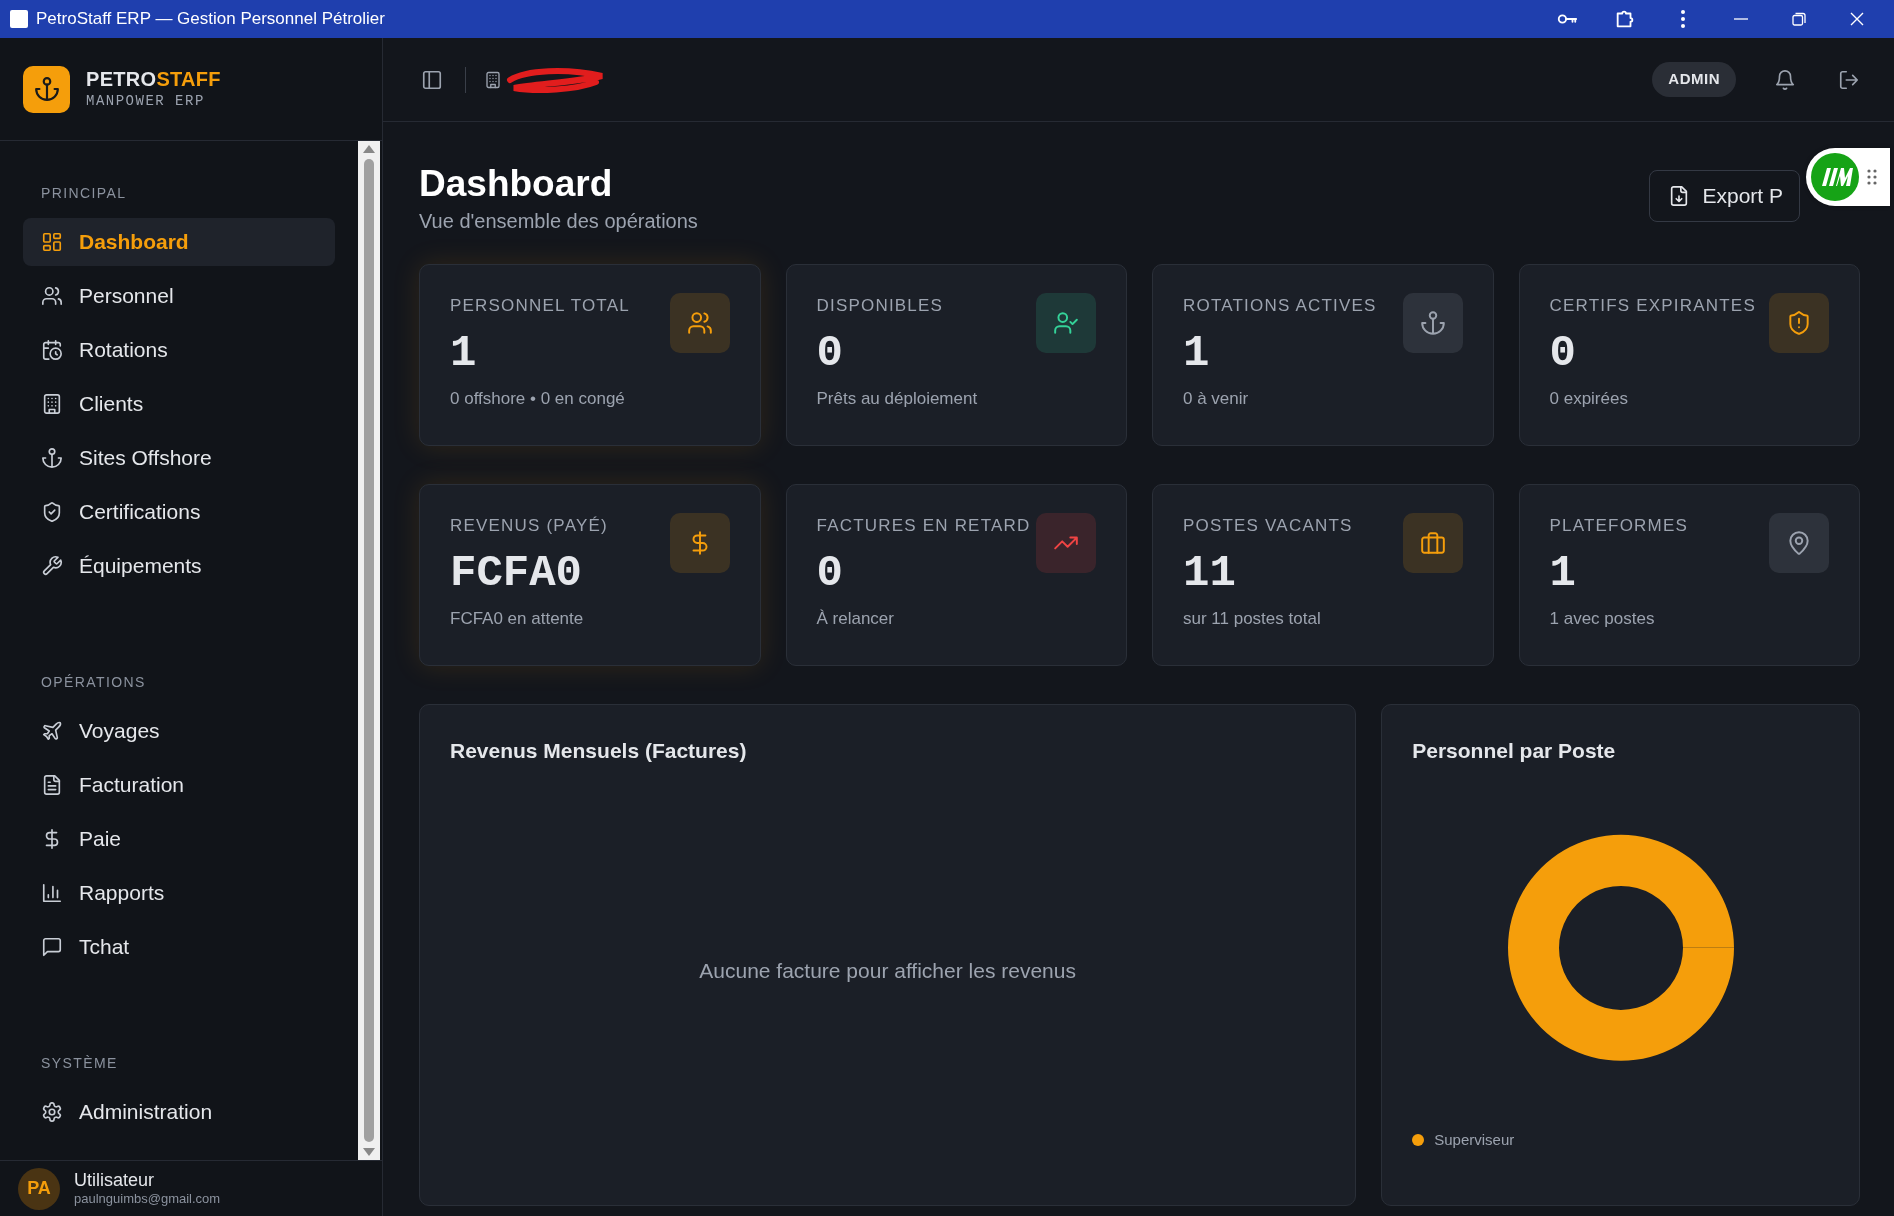 Image resolution: width=1894 pixels, height=1216 pixels. What do you see at coordinates (52, 566) in the screenshot?
I see `wrench-icon` at bounding box center [52, 566].